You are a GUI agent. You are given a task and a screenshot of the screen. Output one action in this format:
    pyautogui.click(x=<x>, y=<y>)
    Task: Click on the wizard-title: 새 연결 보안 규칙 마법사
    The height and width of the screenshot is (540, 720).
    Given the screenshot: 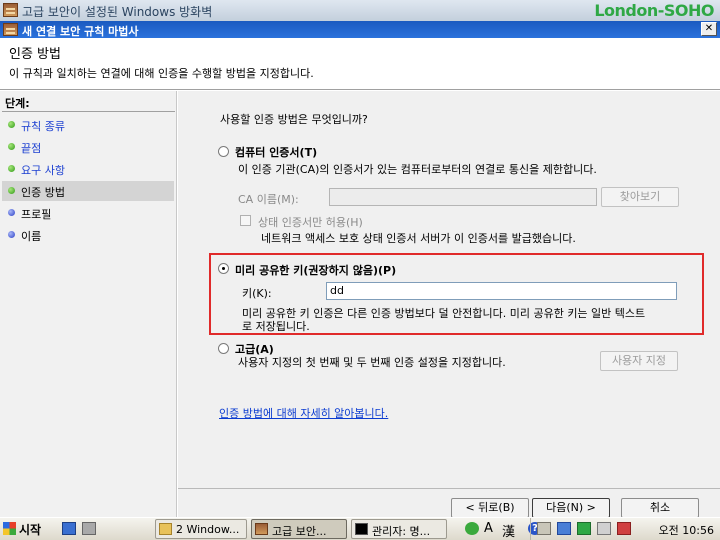 What is the action you would take?
    pyautogui.click(x=80, y=31)
    